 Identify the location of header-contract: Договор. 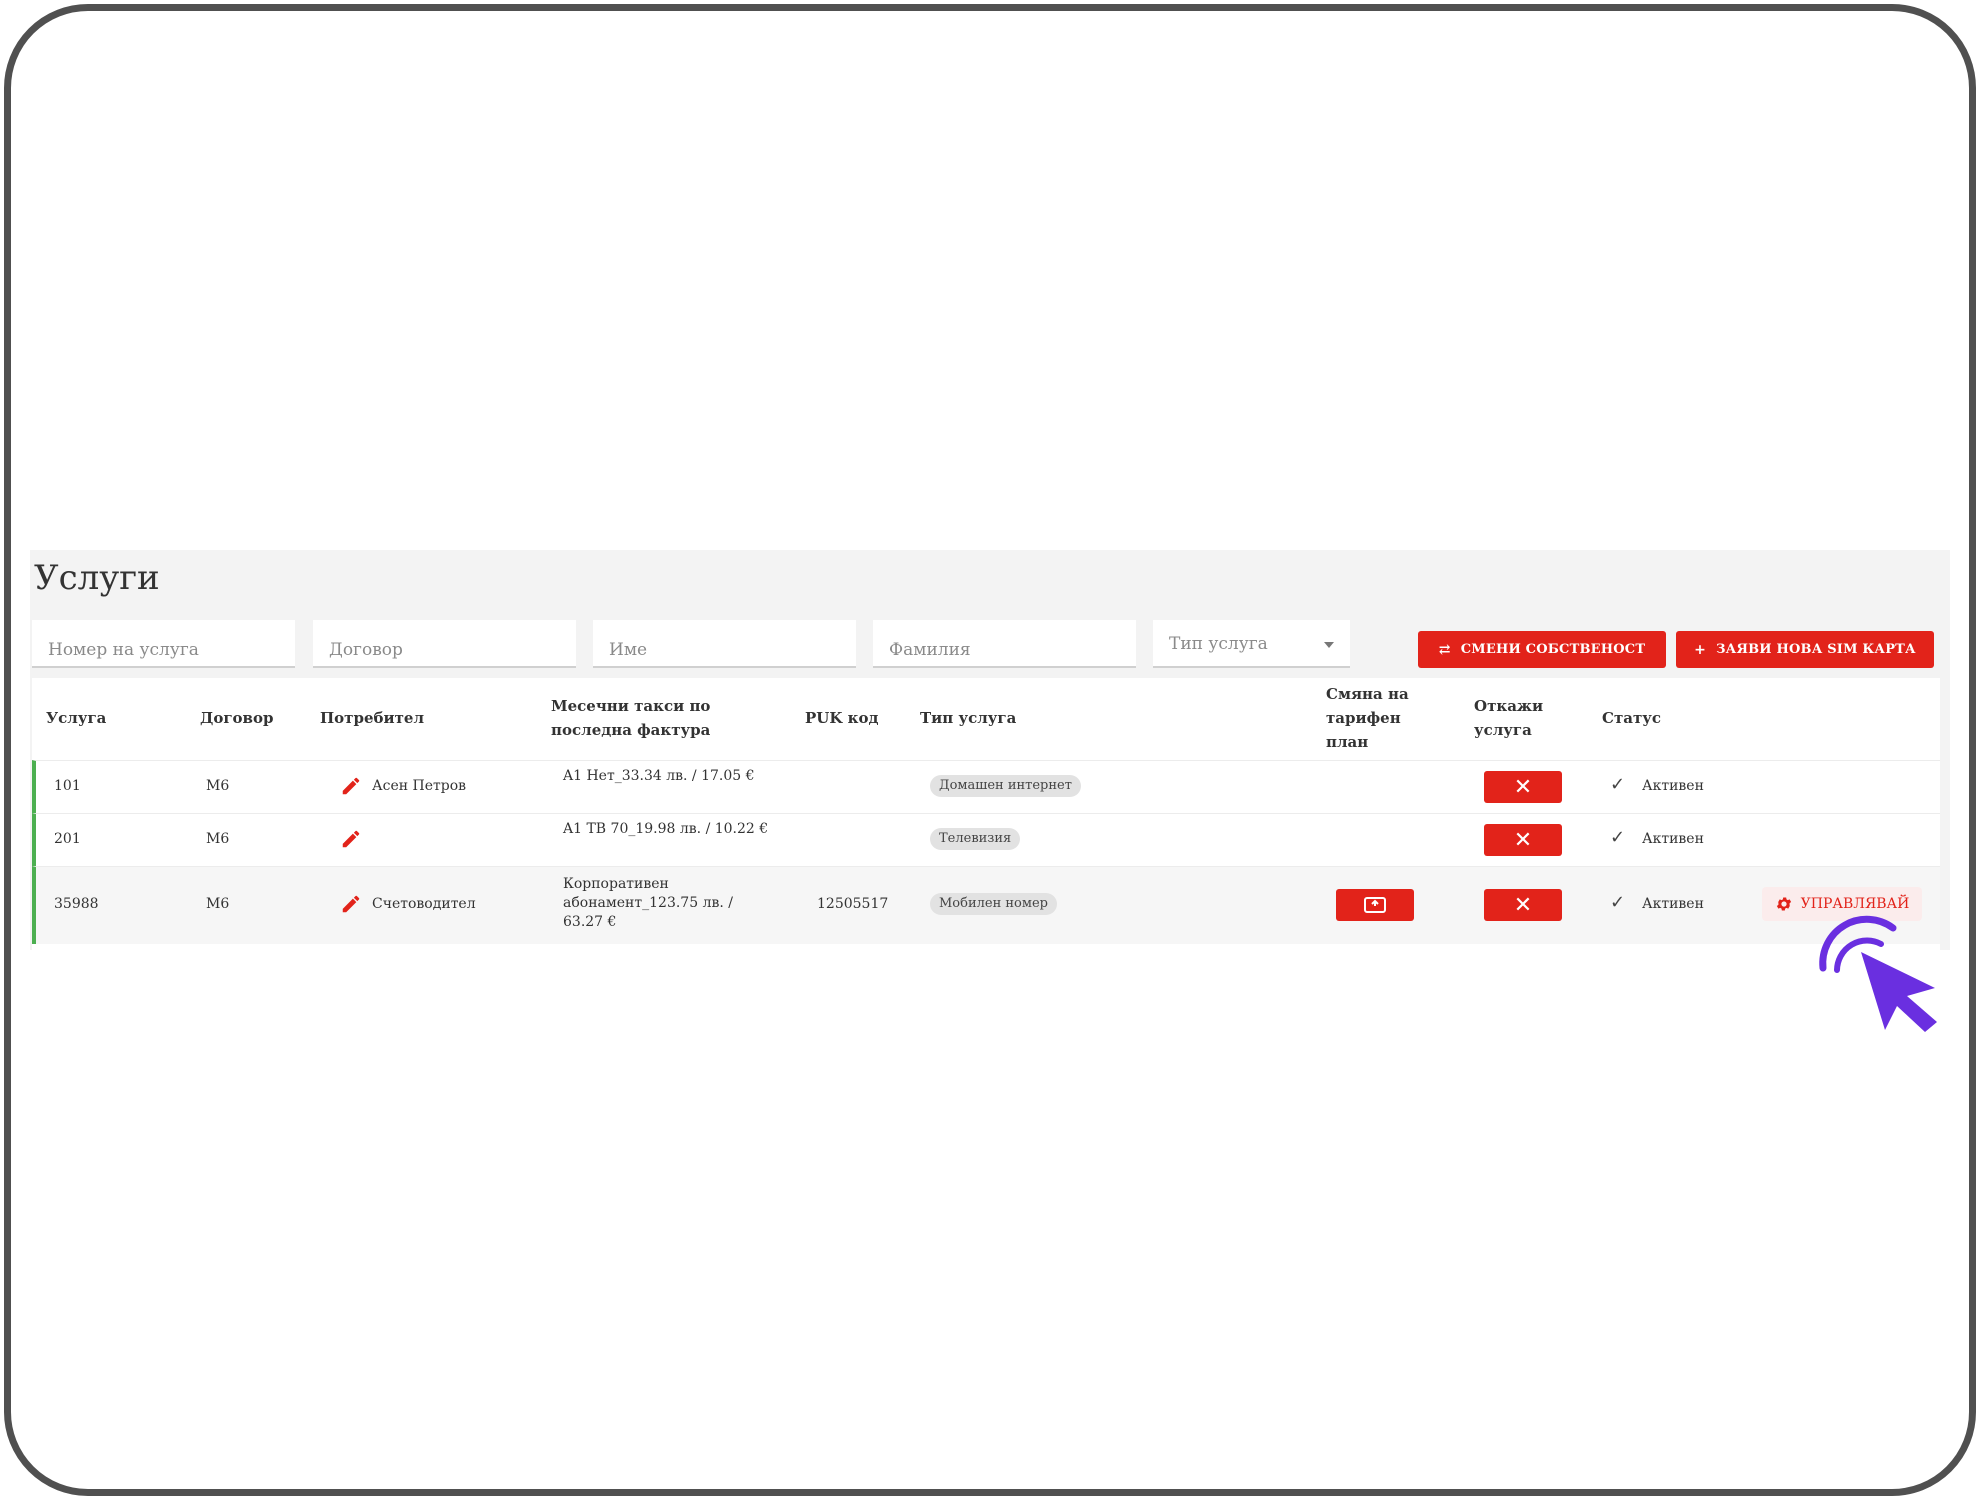
(237, 718).